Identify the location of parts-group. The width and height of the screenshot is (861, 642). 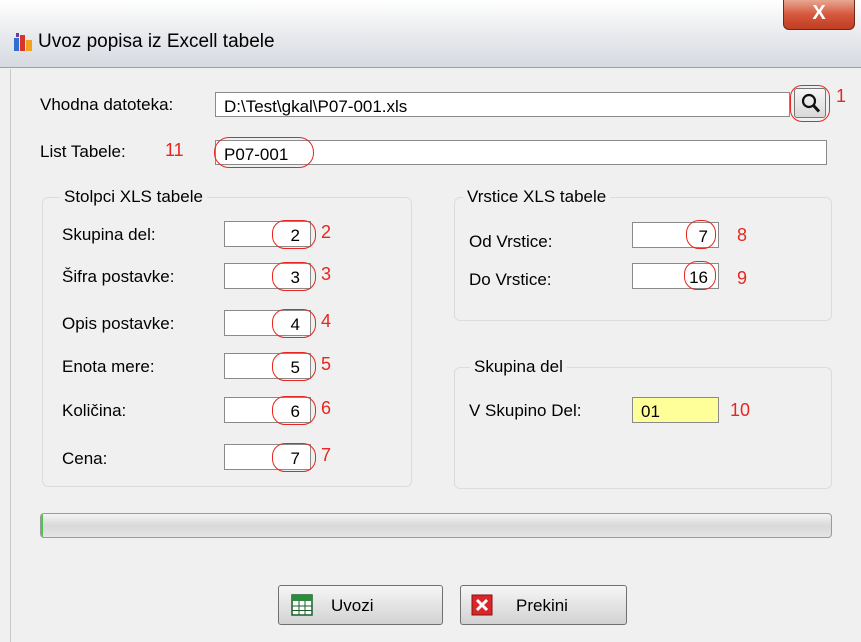
(643, 428).